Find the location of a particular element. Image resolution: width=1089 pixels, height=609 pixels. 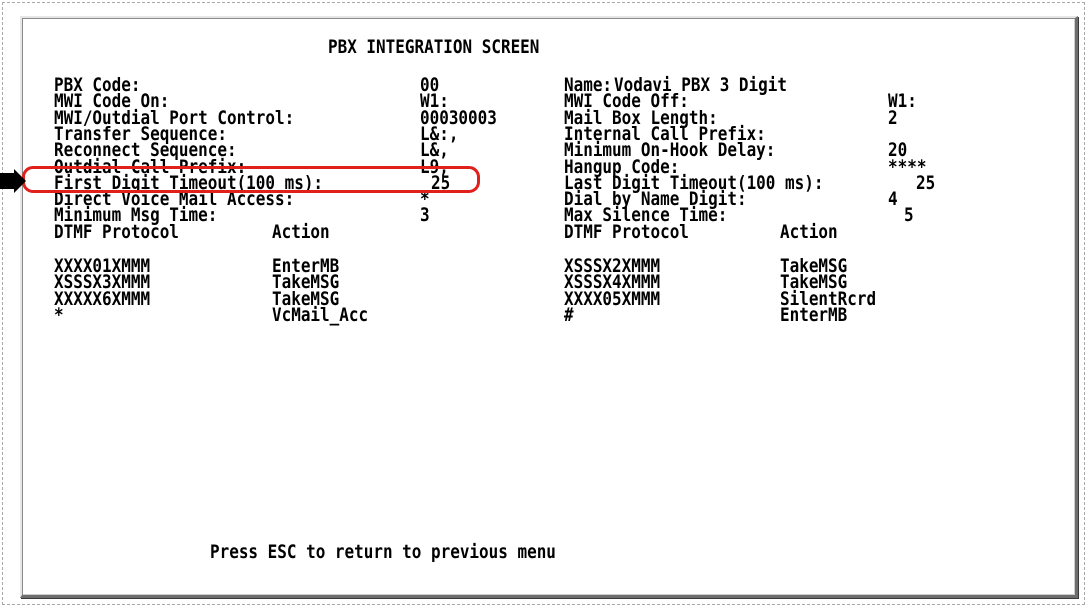

right-field-value: 25 is located at coordinates (926, 182).